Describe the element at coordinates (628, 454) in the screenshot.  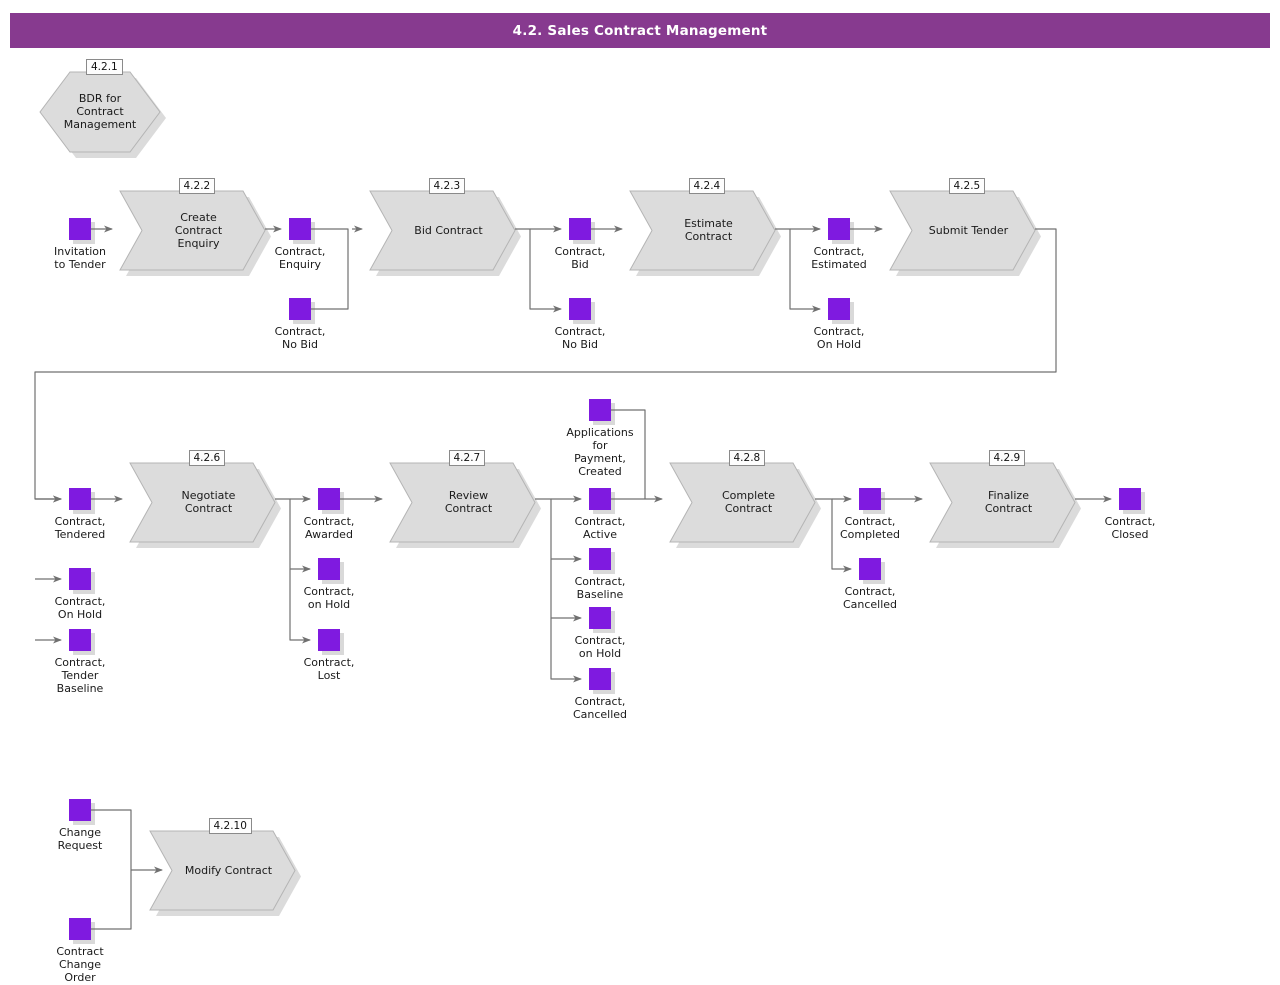
I see `connector-c24` at that location.